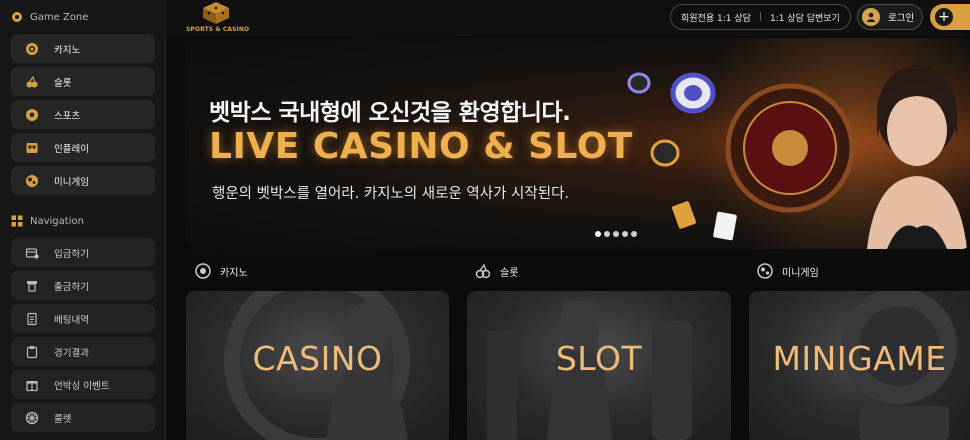 Image resolution: width=970 pixels, height=440 pixels. I want to click on sidebar-item-label: 배팅내역, so click(71, 320).